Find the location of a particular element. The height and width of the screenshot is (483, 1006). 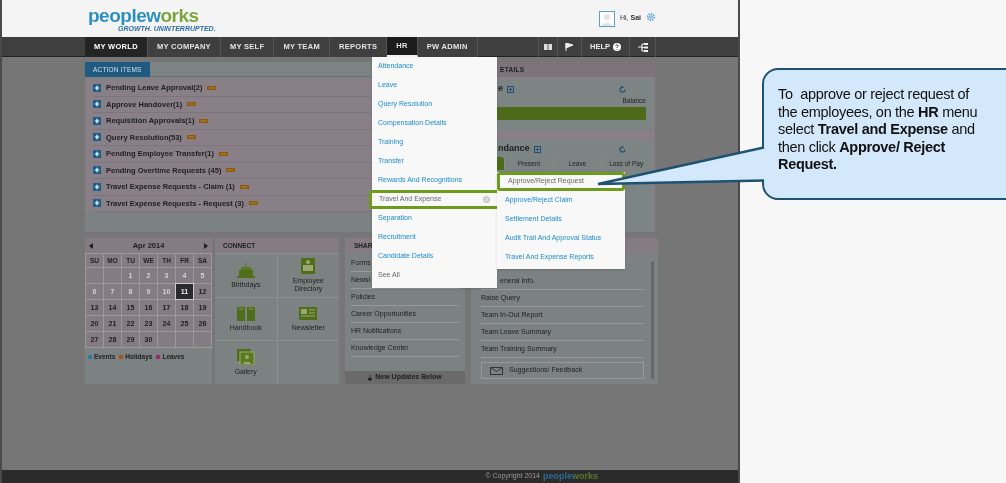

avatar-icon is located at coordinates (607, 18).